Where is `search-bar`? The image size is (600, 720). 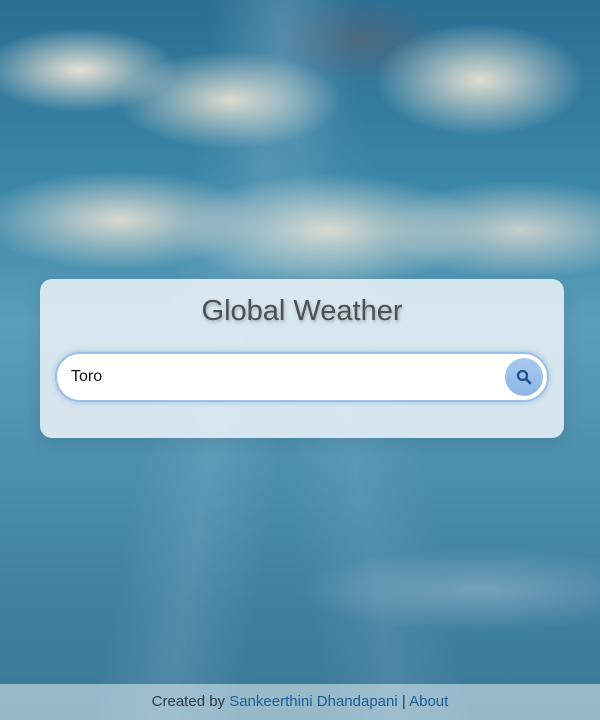
search-bar is located at coordinates (302, 377).